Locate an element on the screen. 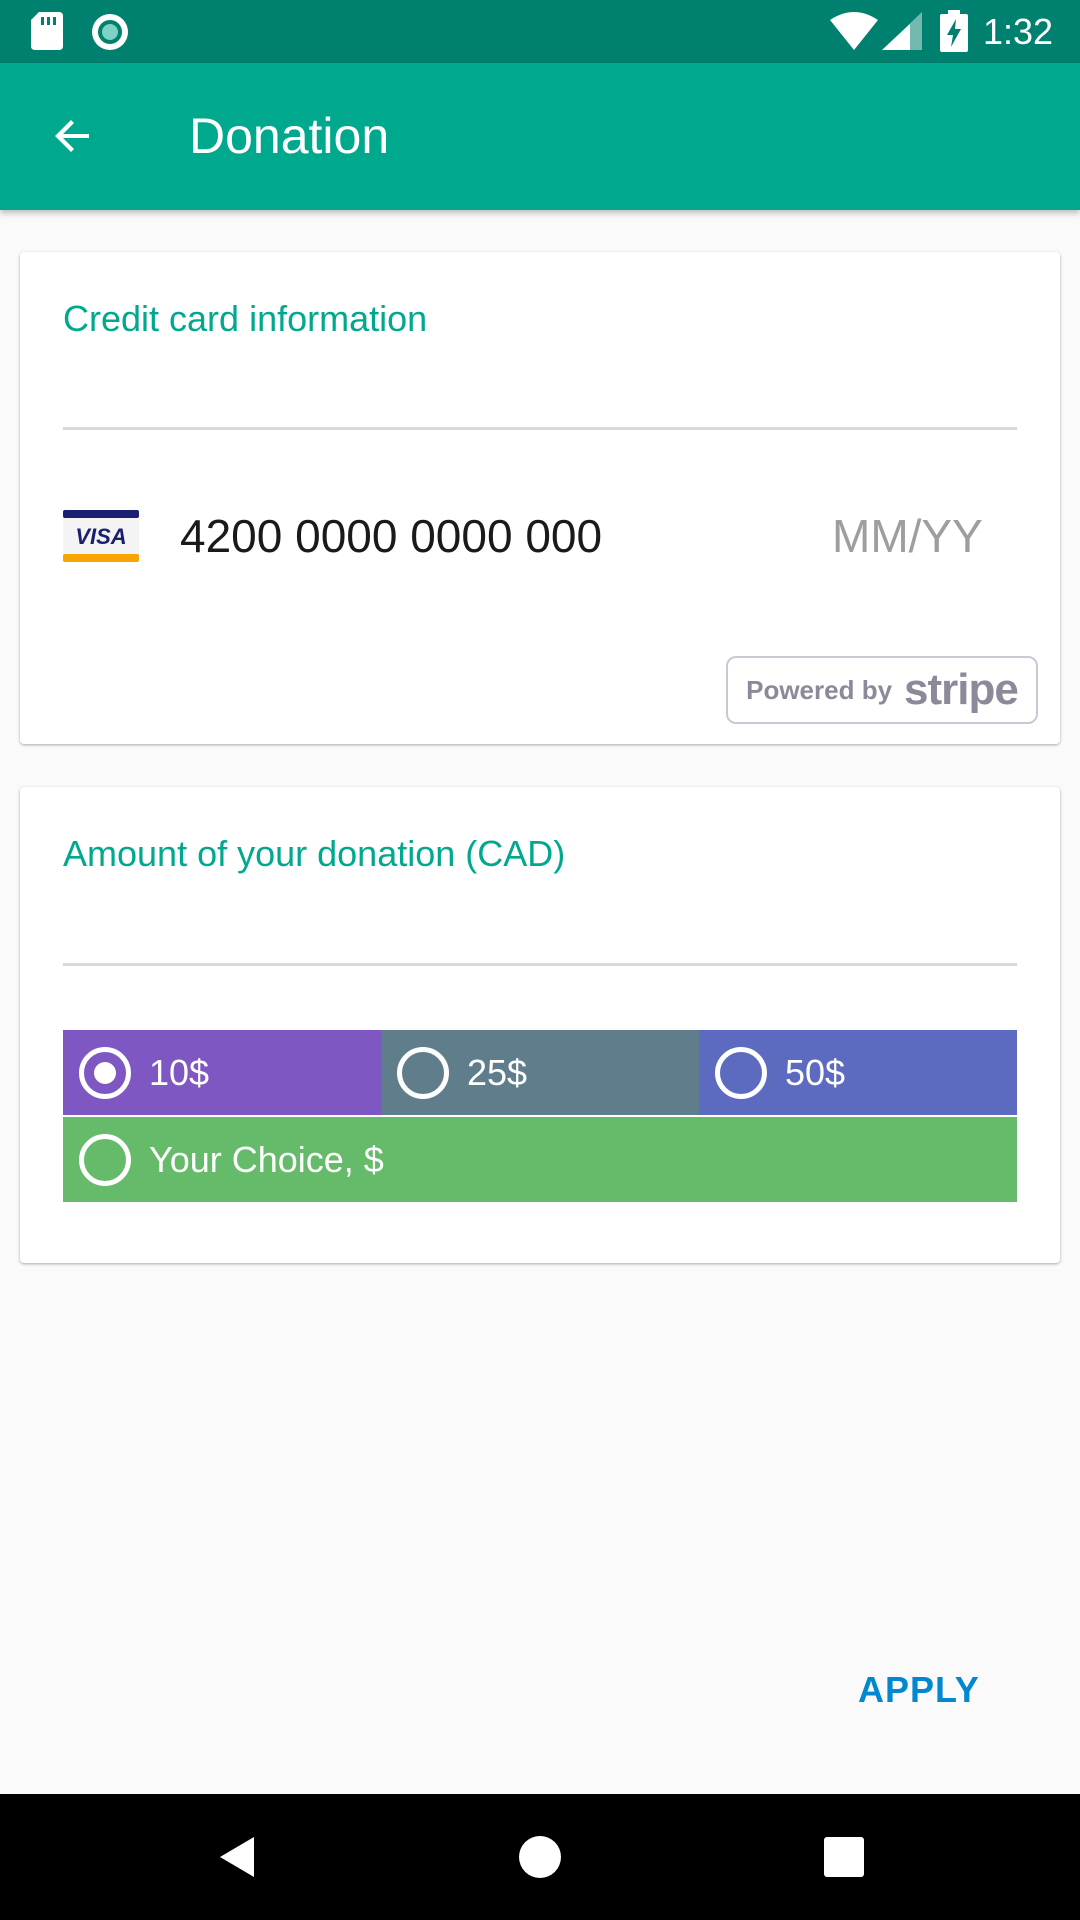 This screenshot has width=1080, height=1920. visa-brand-text: VISA is located at coordinates (100, 536).